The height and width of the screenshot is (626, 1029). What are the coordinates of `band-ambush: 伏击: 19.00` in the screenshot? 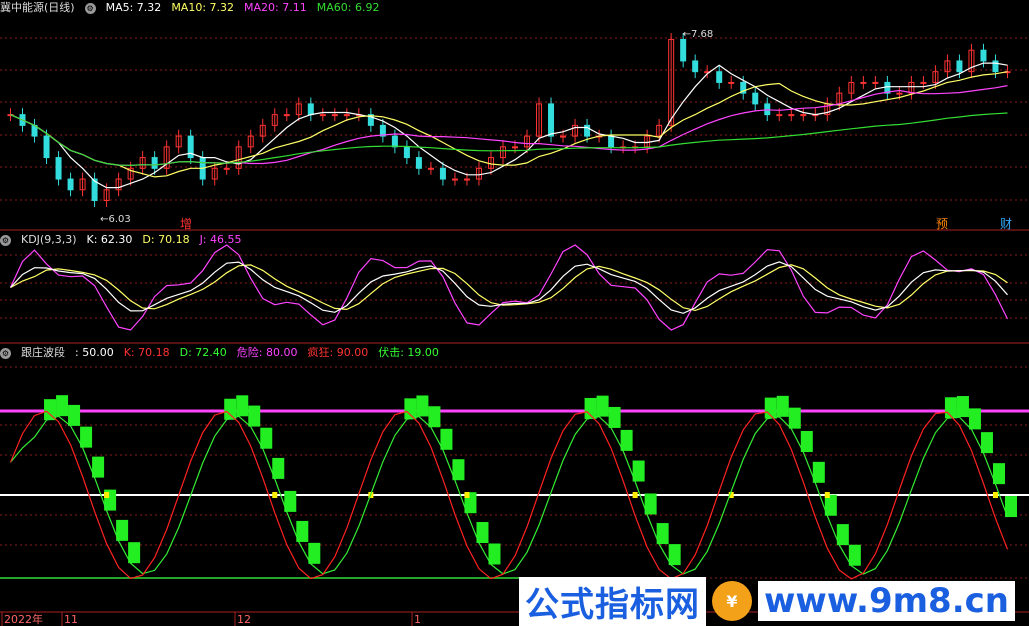 It's located at (408, 352).